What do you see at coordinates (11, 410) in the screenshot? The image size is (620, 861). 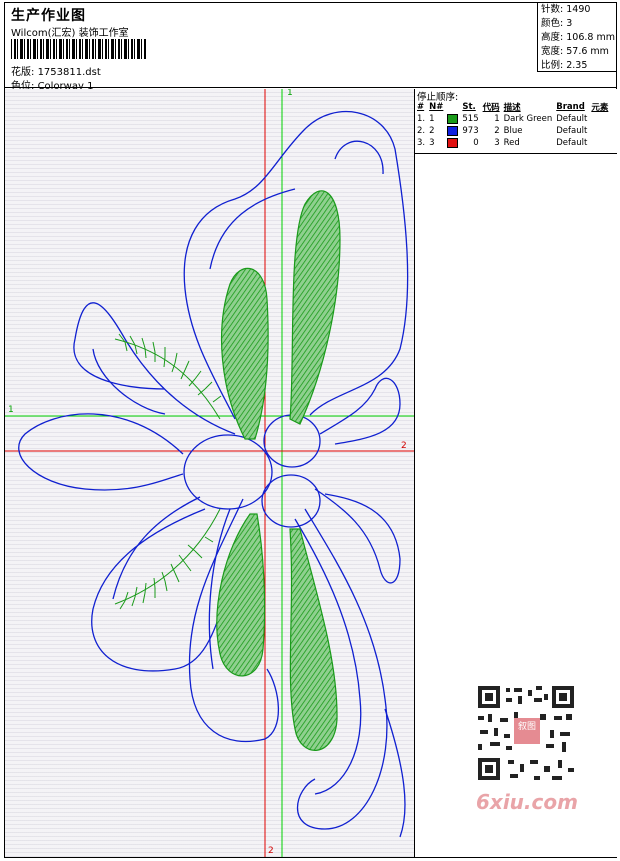 I see `axis-label-green-left: 1` at bounding box center [11, 410].